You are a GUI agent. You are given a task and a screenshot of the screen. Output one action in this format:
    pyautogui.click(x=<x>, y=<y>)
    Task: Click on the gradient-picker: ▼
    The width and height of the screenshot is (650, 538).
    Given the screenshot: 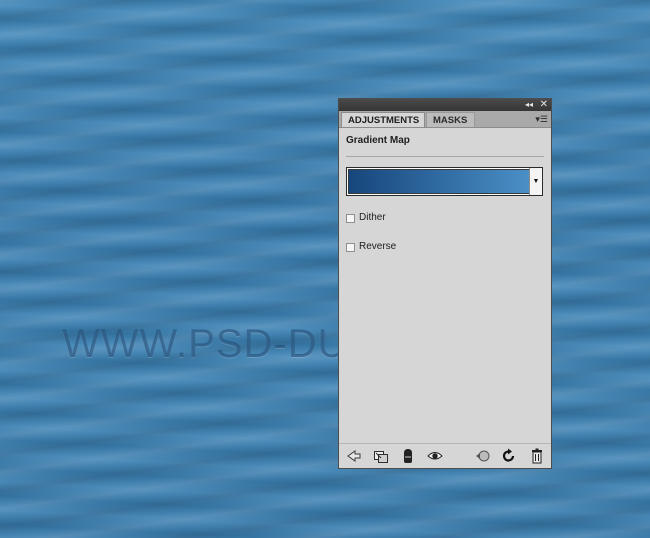 What is the action you would take?
    pyautogui.click(x=444, y=181)
    